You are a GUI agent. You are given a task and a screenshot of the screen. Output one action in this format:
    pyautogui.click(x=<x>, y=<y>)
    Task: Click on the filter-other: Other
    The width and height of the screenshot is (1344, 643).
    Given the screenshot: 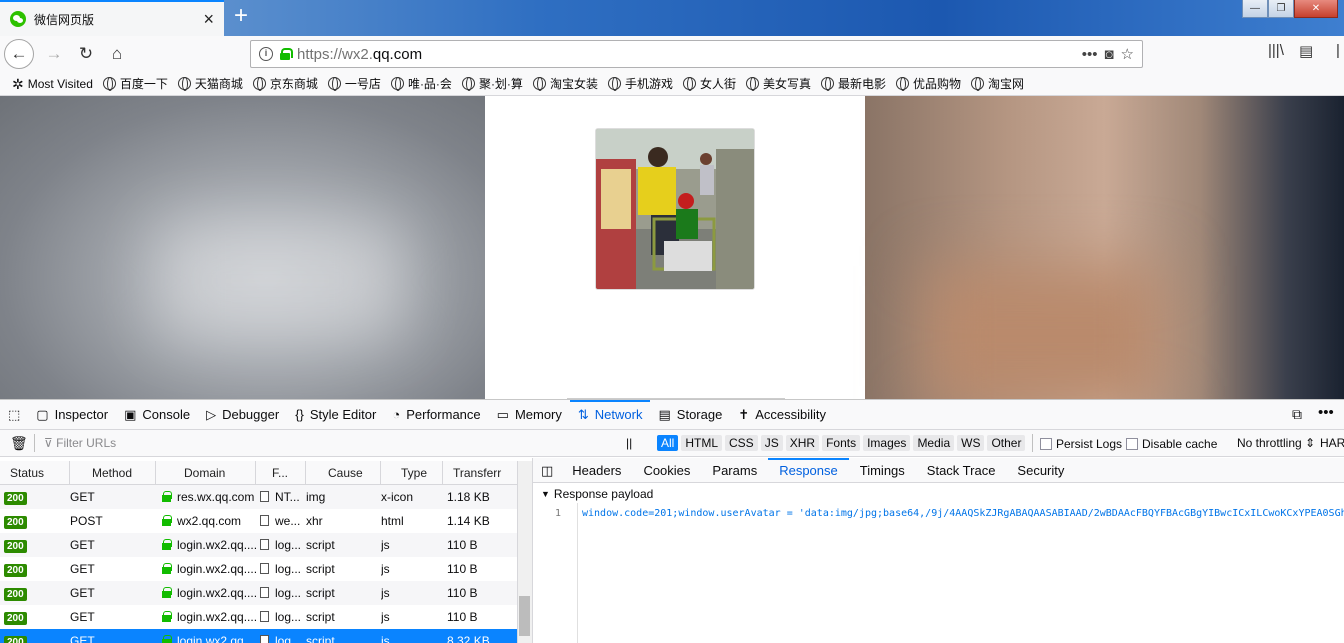 What is the action you would take?
    pyautogui.click(x=1006, y=443)
    